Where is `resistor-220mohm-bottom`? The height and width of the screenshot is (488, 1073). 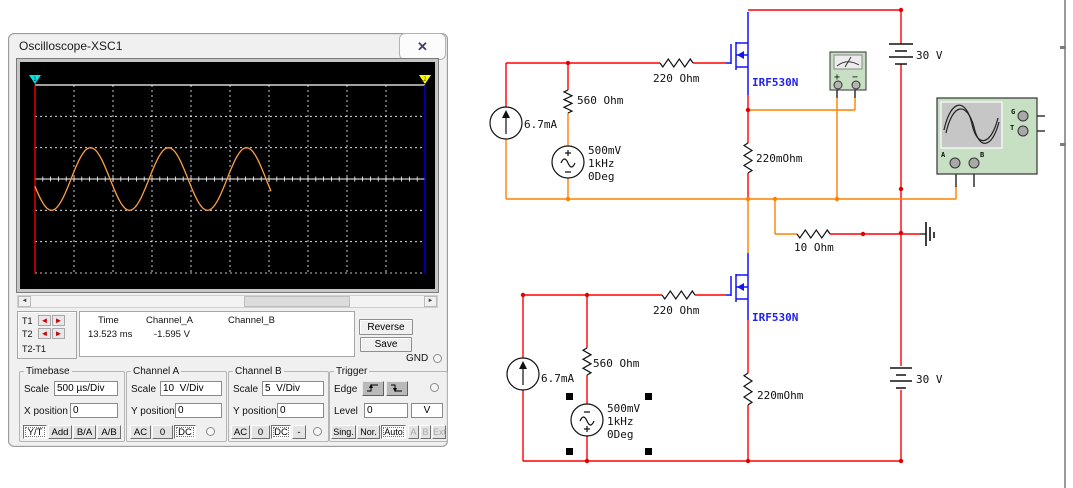 resistor-220mohm-bottom is located at coordinates (748, 389).